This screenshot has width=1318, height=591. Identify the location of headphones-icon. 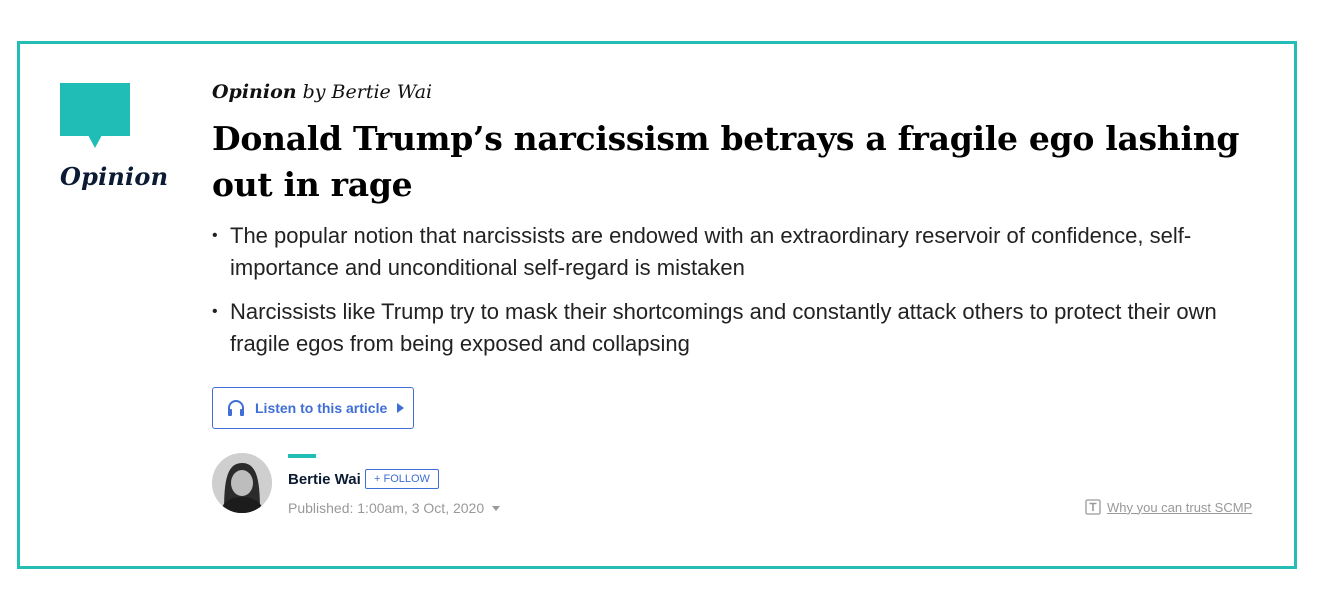
(236, 408).